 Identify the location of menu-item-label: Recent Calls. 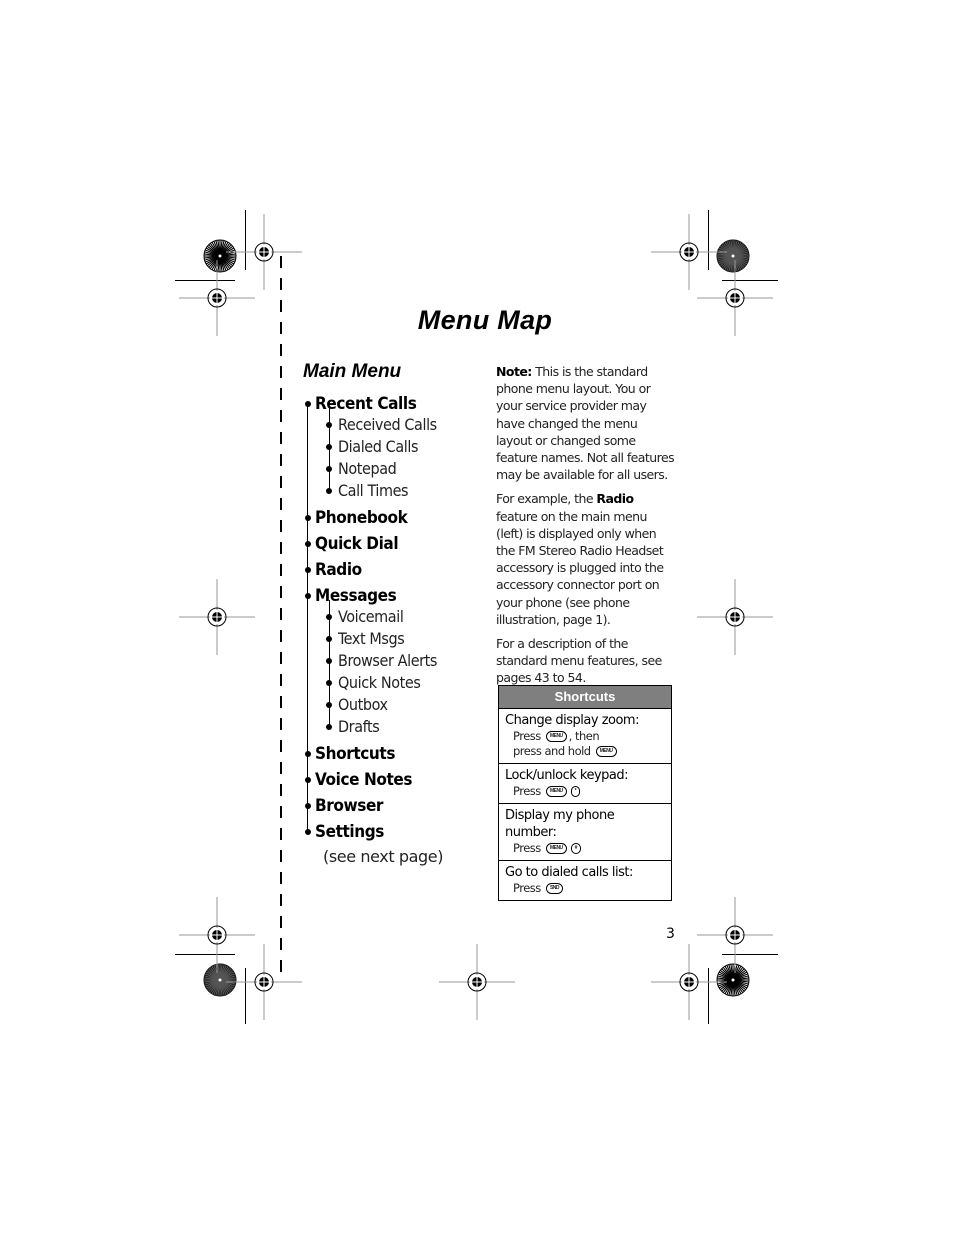
(366, 404).